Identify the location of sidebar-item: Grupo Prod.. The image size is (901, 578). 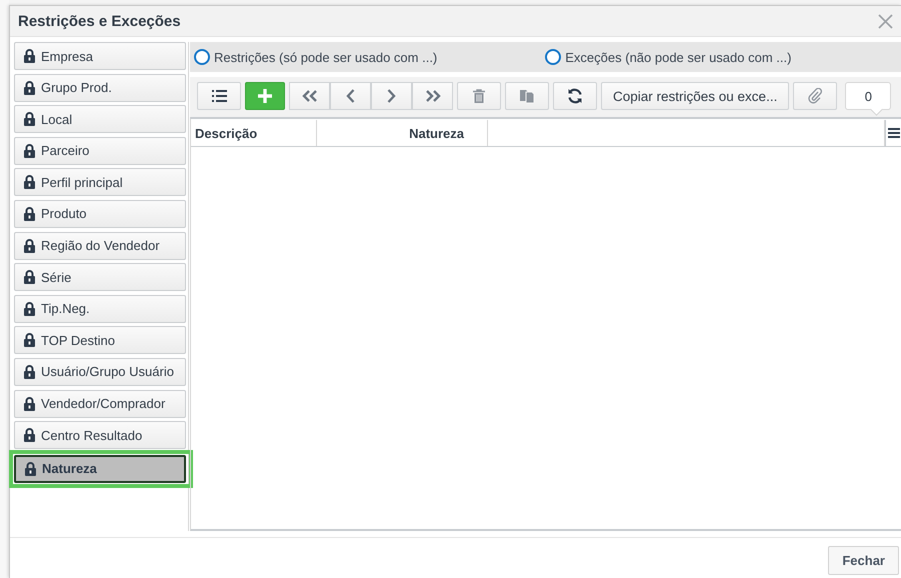
(100, 88).